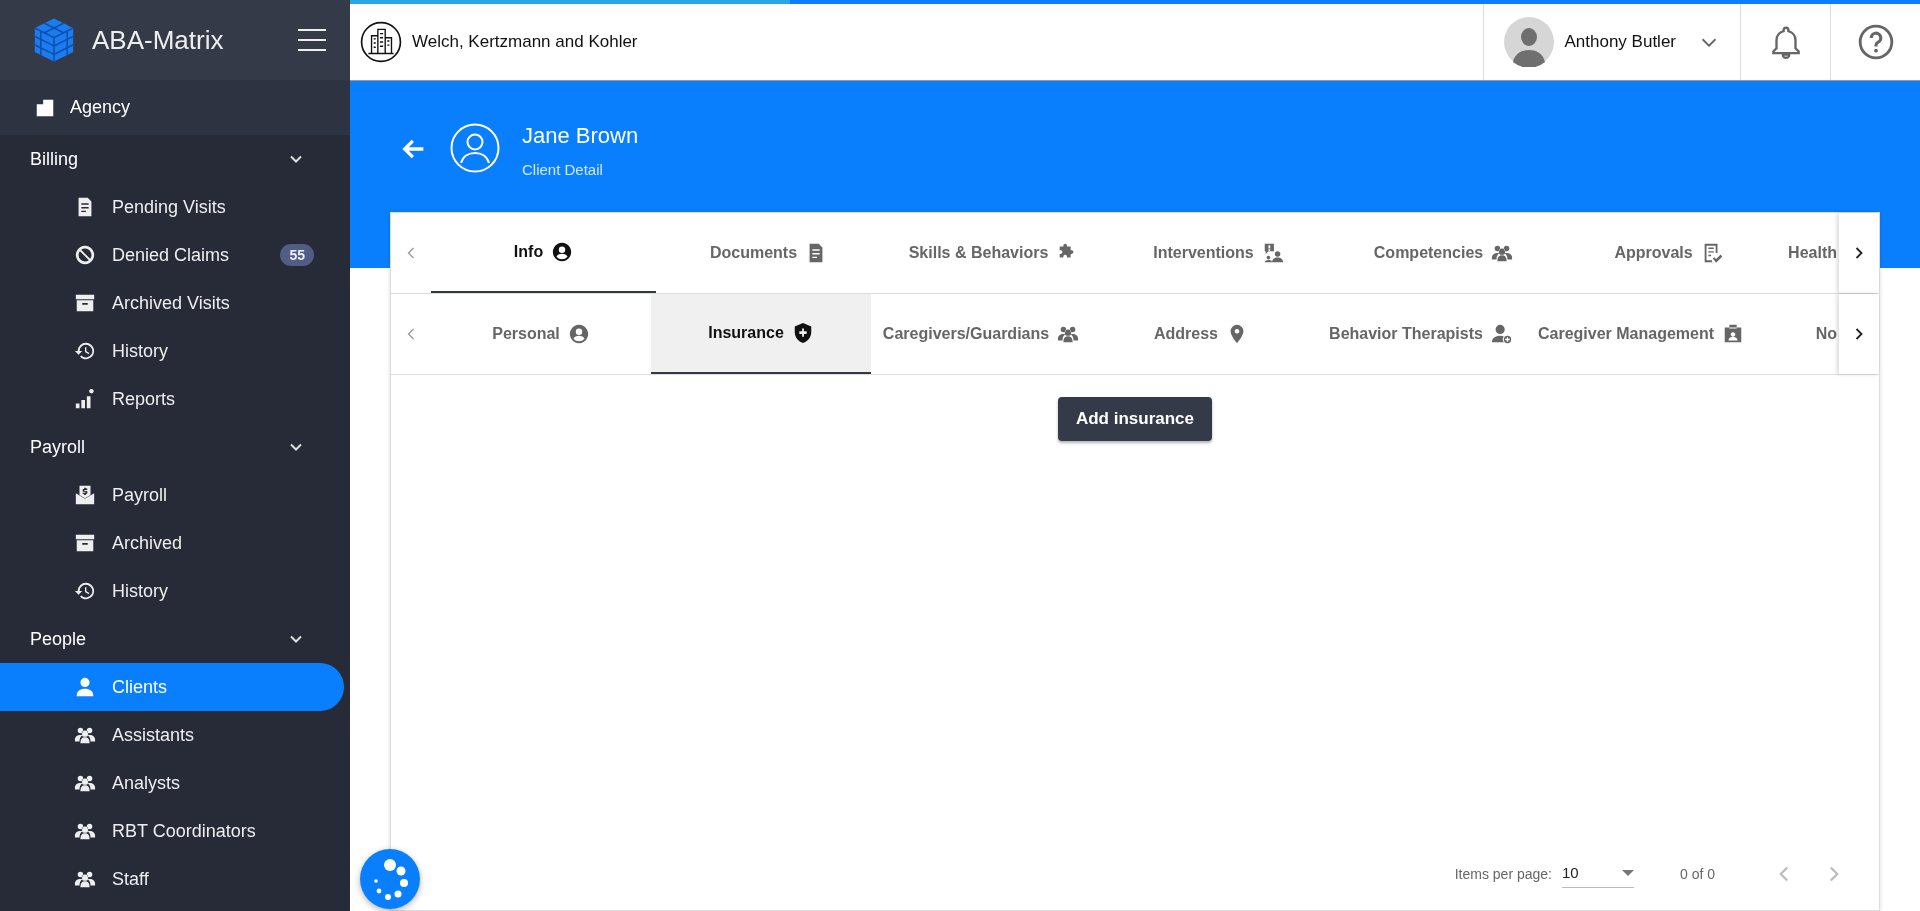  I want to click on person-add-icon, so click(1501, 334).